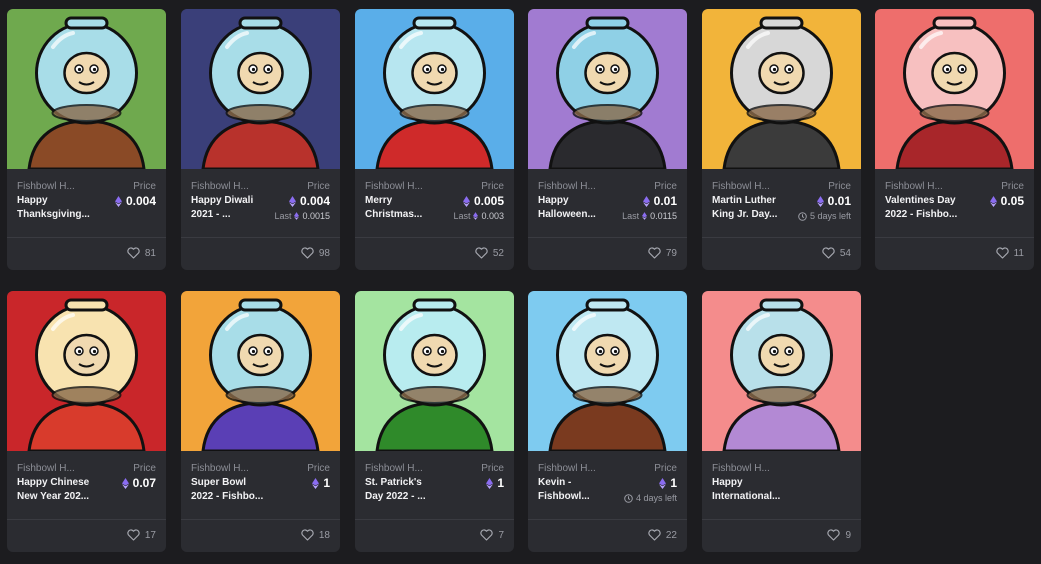 This screenshot has height=564, width=1041. What do you see at coordinates (833, 201) in the screenshot?
I see `price-value: 0.01` at bounding box center [833, 201].